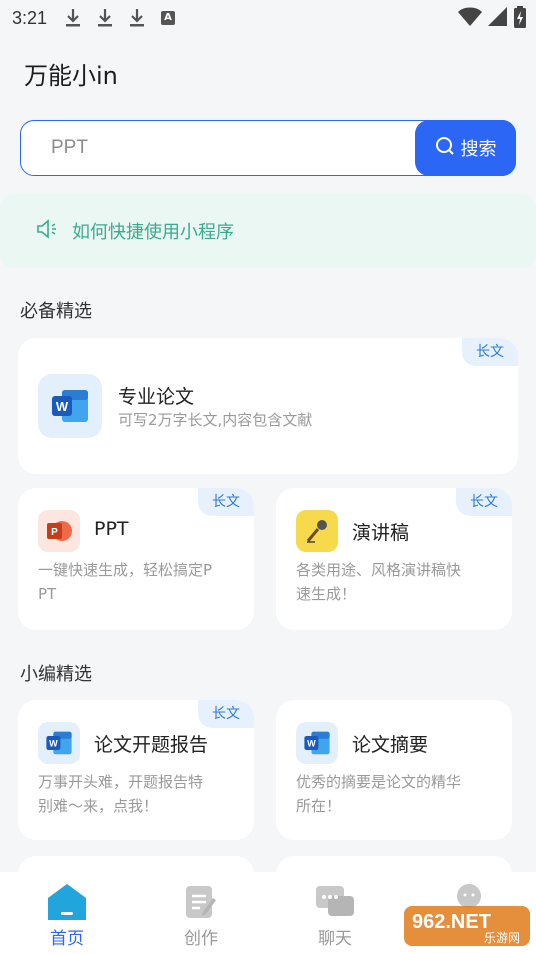 The image size is (536, 954). I want to click on tab-label: 聊天, so click(335, 939).